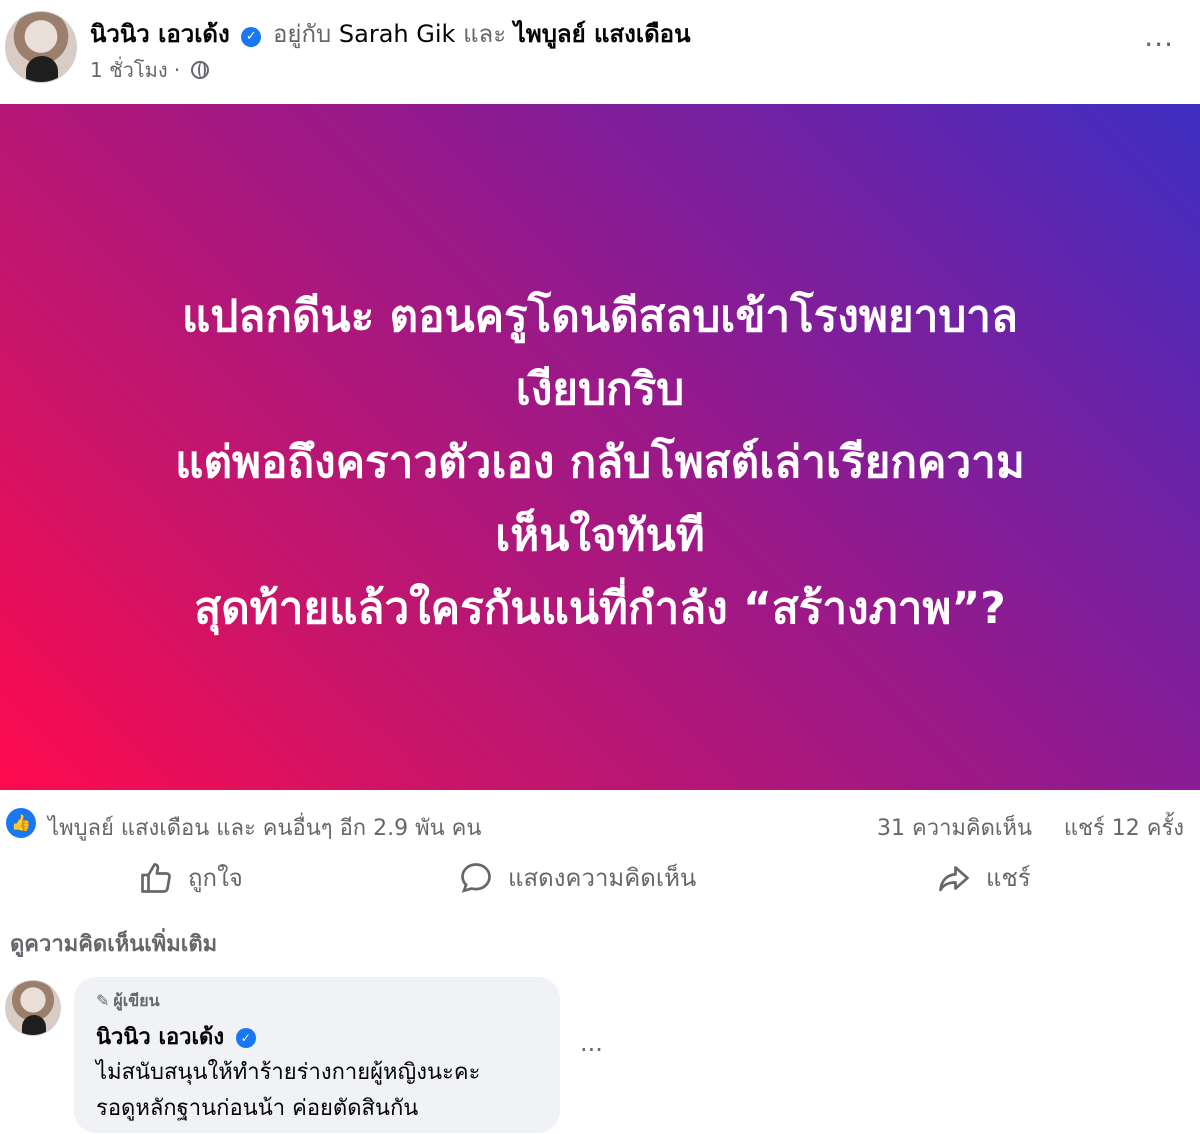 The height and width of the screenshot is (1134, 1200). Describe the element at coordinates (397, 34) in the screenshot. I see `tagged-person-1: Sarah Gik` at that location.